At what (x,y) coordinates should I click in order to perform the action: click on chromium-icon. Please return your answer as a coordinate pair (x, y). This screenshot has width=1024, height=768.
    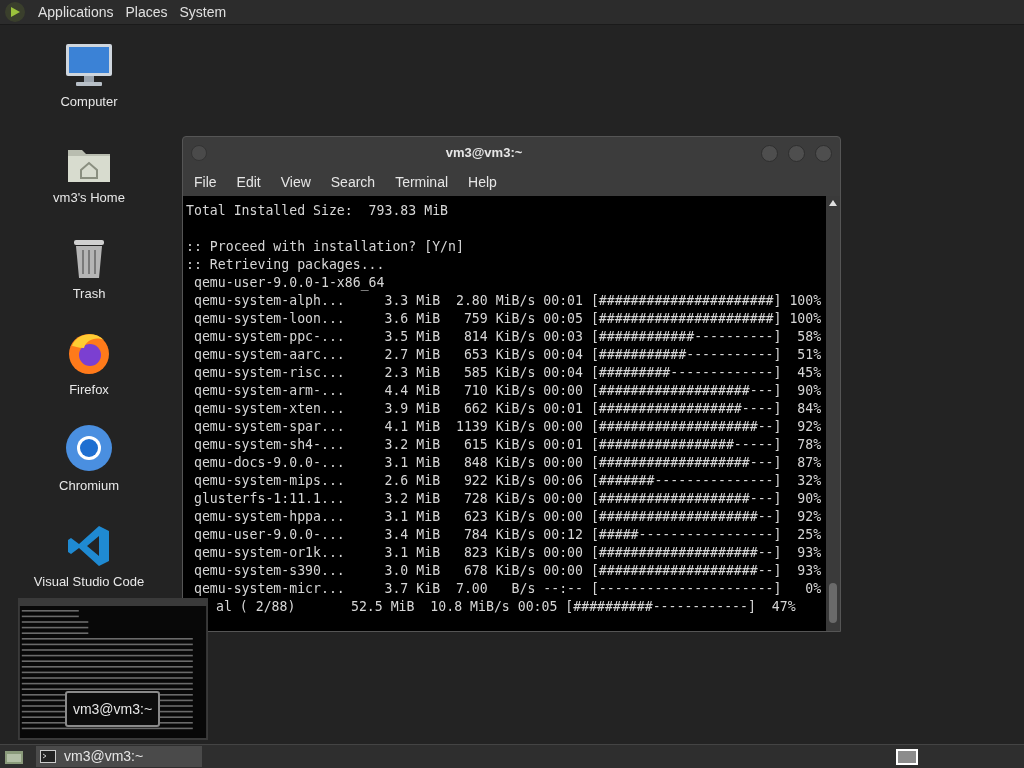
    Looking at the image, I should click on (89, 447).